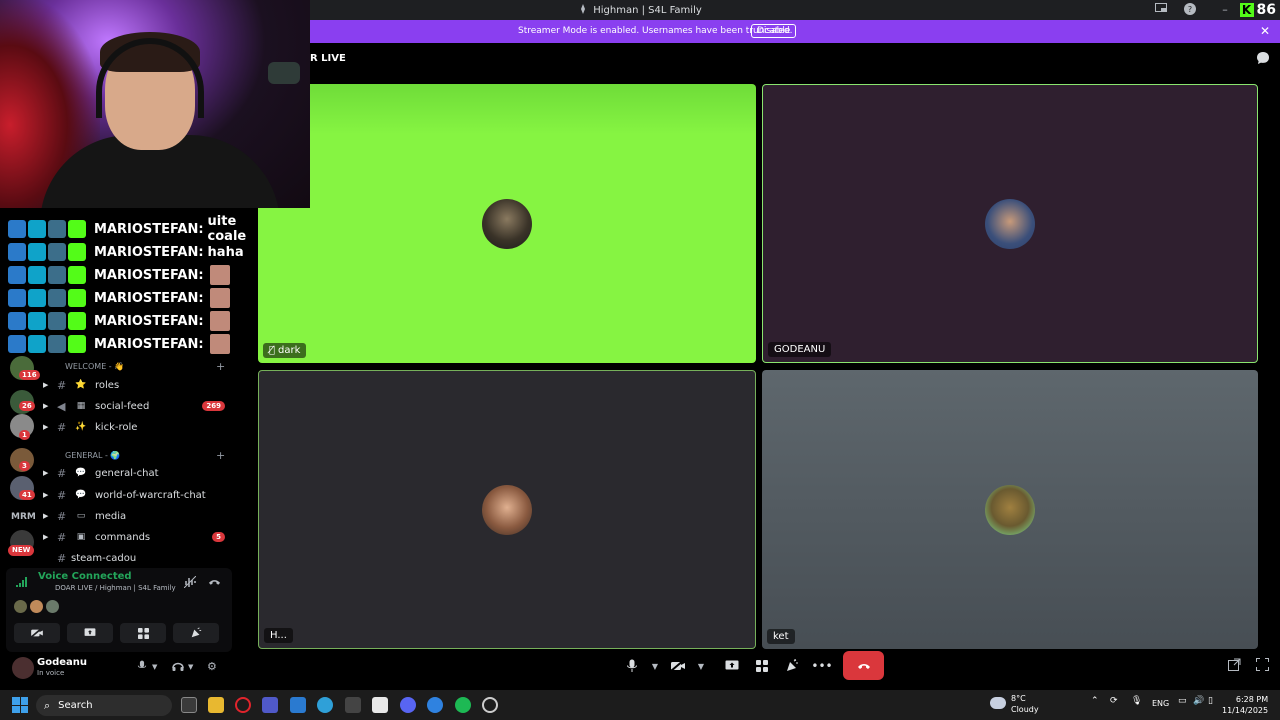 This screenshot has height=720, width=1280. I want to click on weather-condition: Cloudy, so click(1025, 709).